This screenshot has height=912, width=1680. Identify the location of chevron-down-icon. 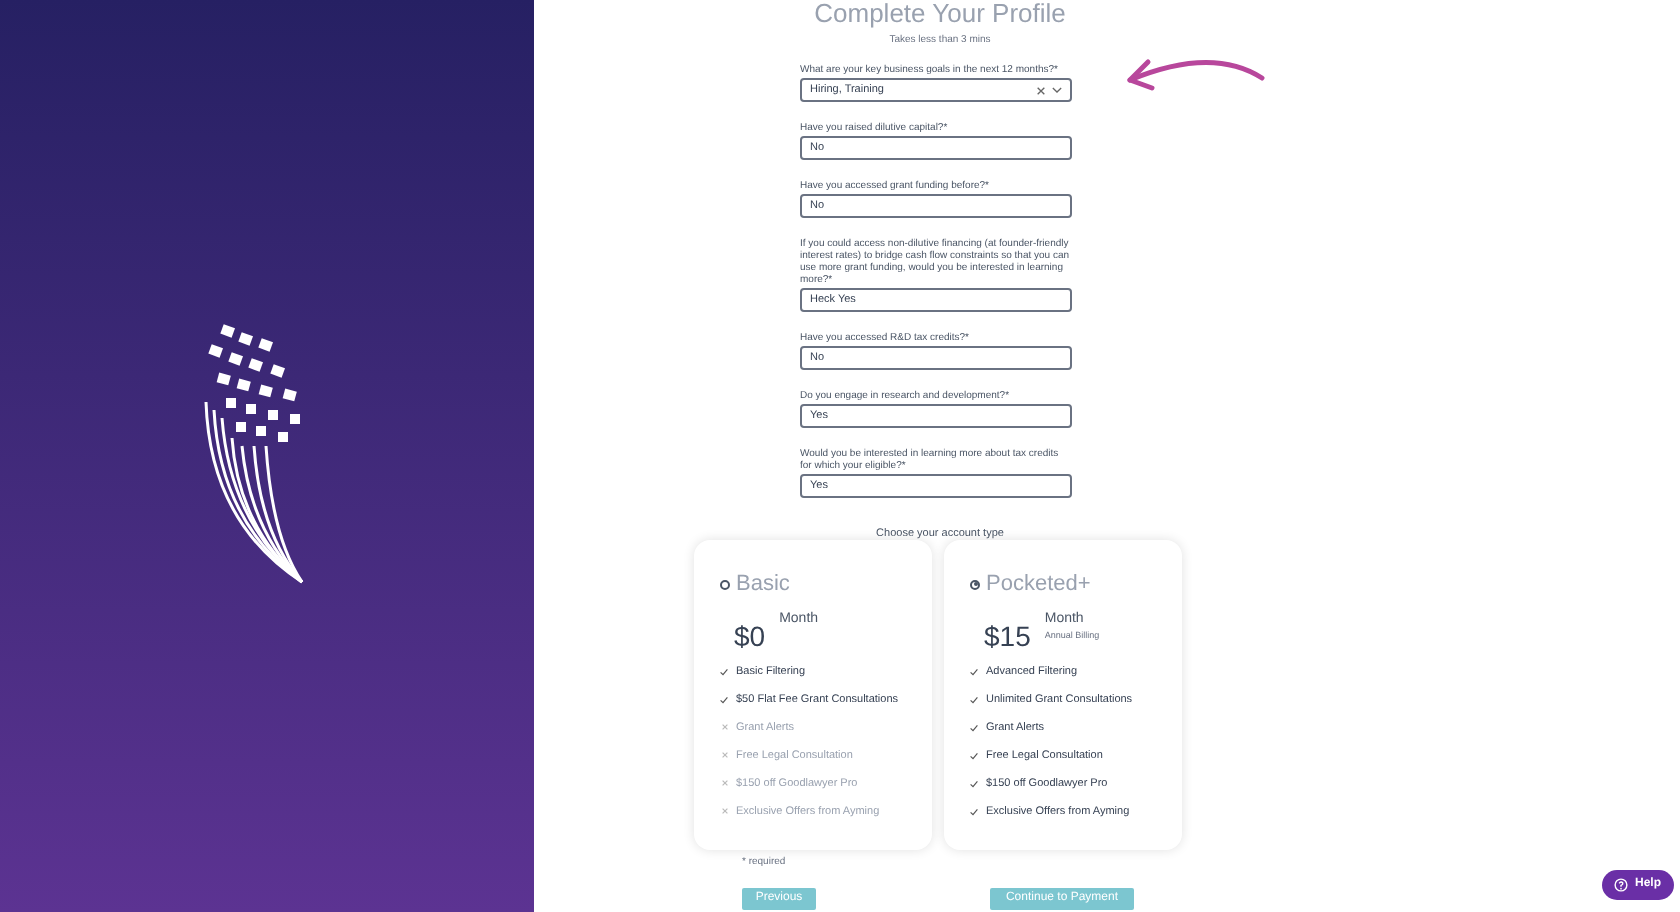
(1057, 90).